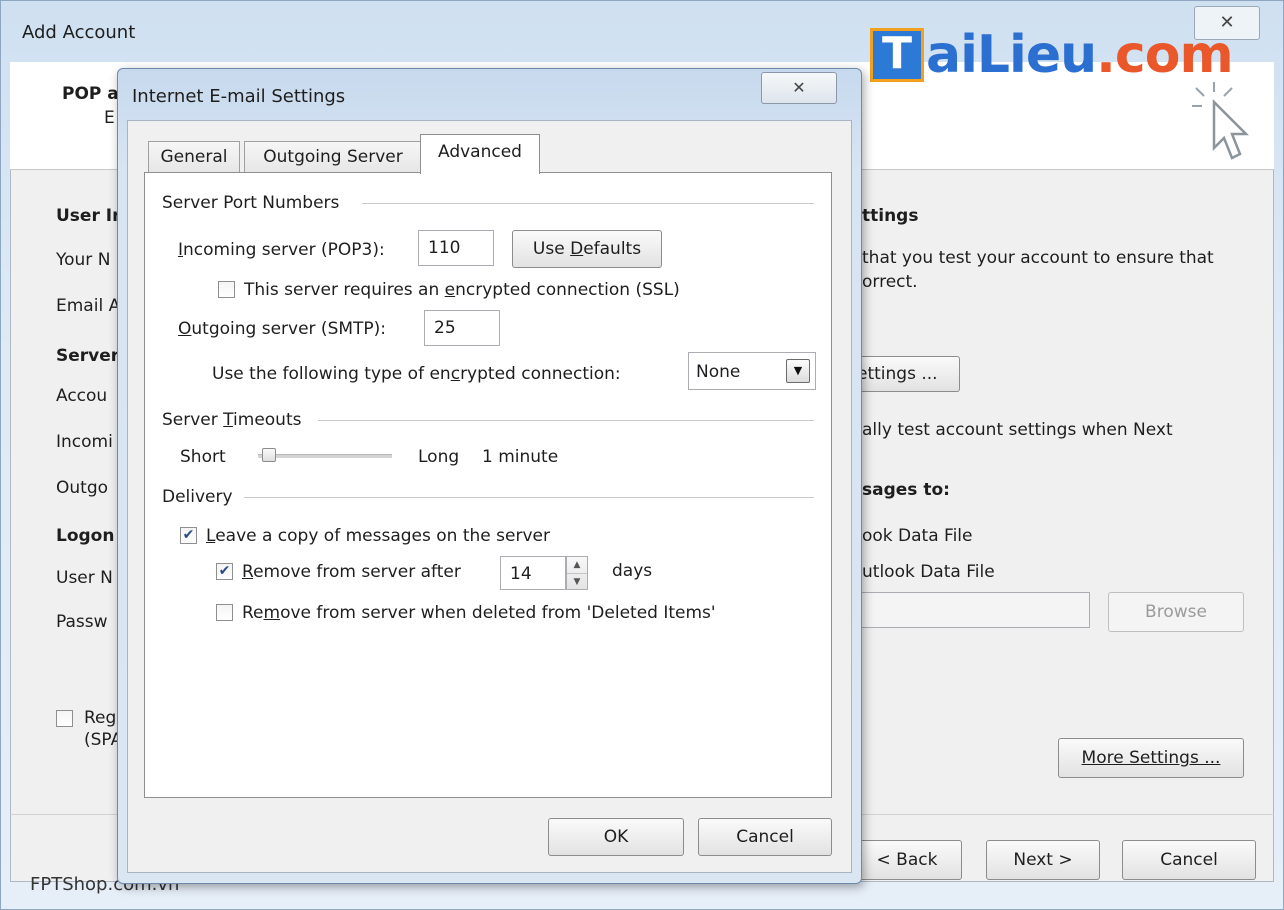  I want to click on incoming-port-label: Incoming server (POP3):, so click(281, 250).